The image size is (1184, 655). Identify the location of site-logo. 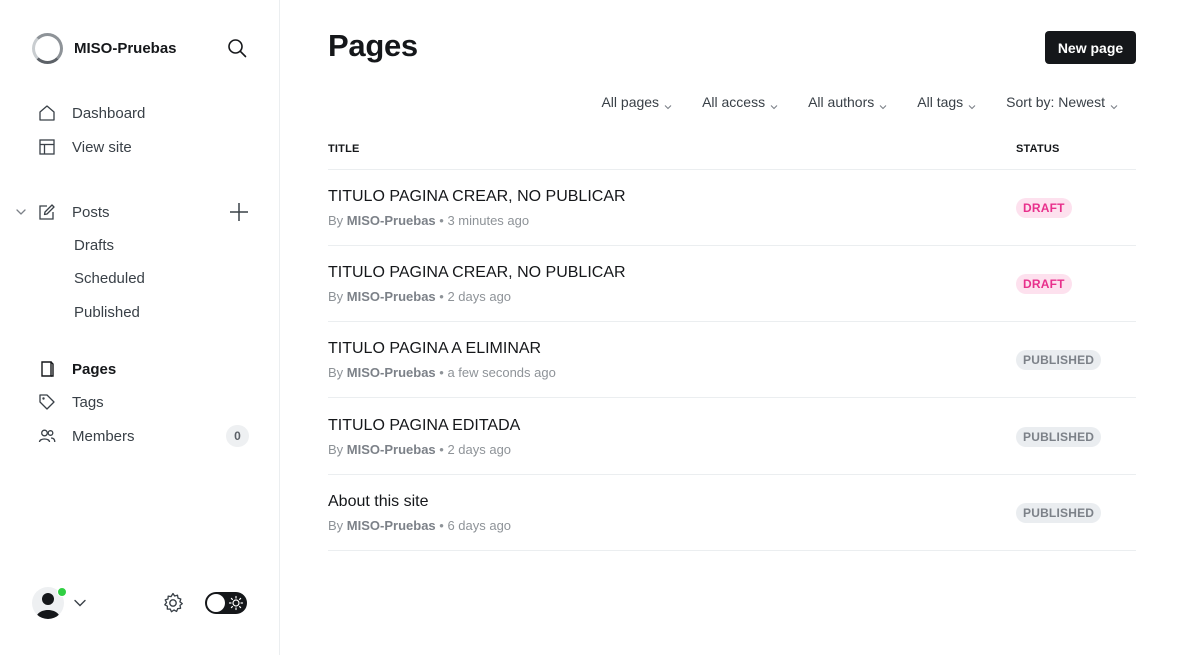
(47, 48).